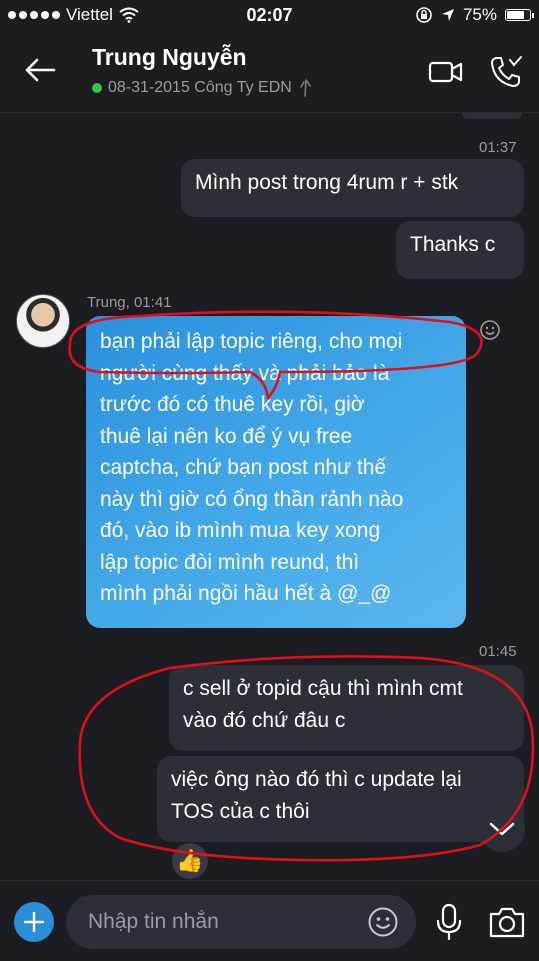 This screenshot has width=539, height=961. What do you see at coordinates (446, 72) in the screenshot?
I see `video-call-icon` at bounding box center [446, 72].